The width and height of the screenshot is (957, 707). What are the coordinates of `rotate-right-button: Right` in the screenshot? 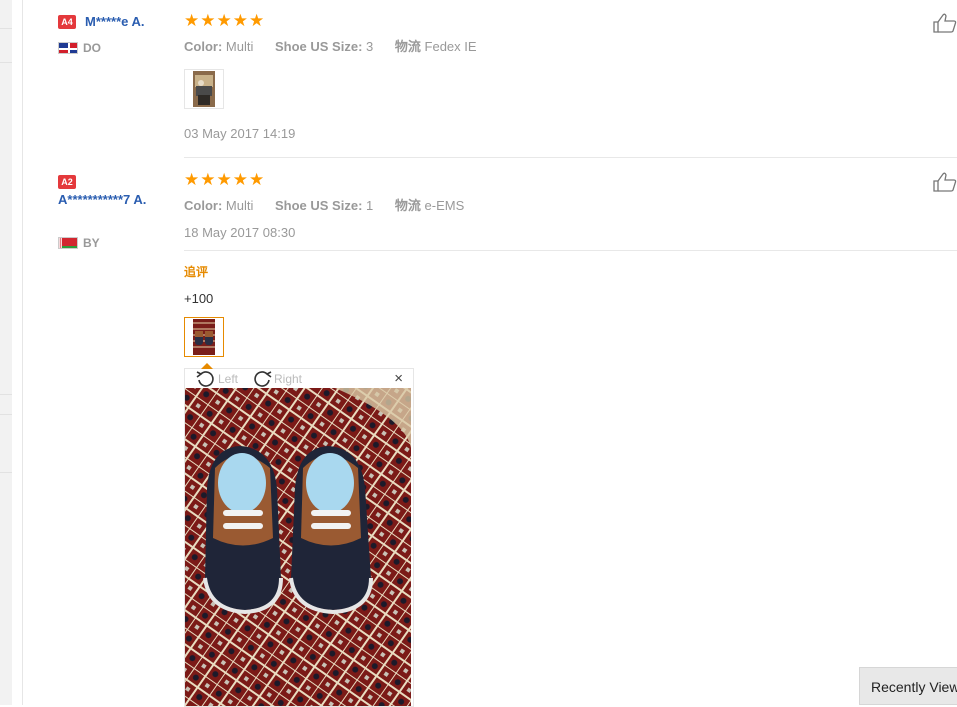 It's located at (276, 378).